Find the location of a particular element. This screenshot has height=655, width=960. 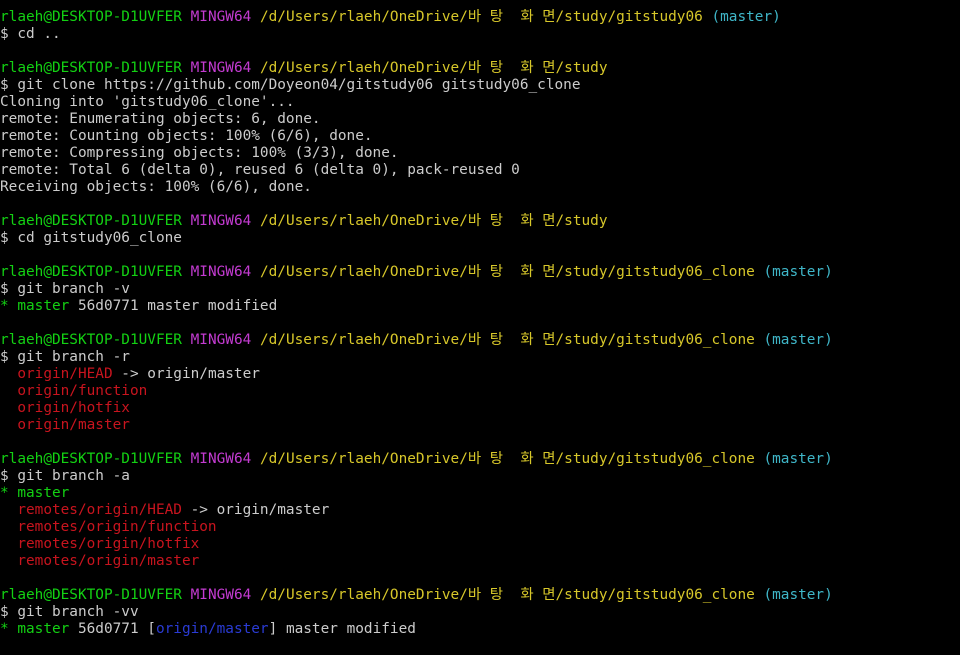

command-line: $ cd gitstudy06_clone is located at coordinates (480, 238).